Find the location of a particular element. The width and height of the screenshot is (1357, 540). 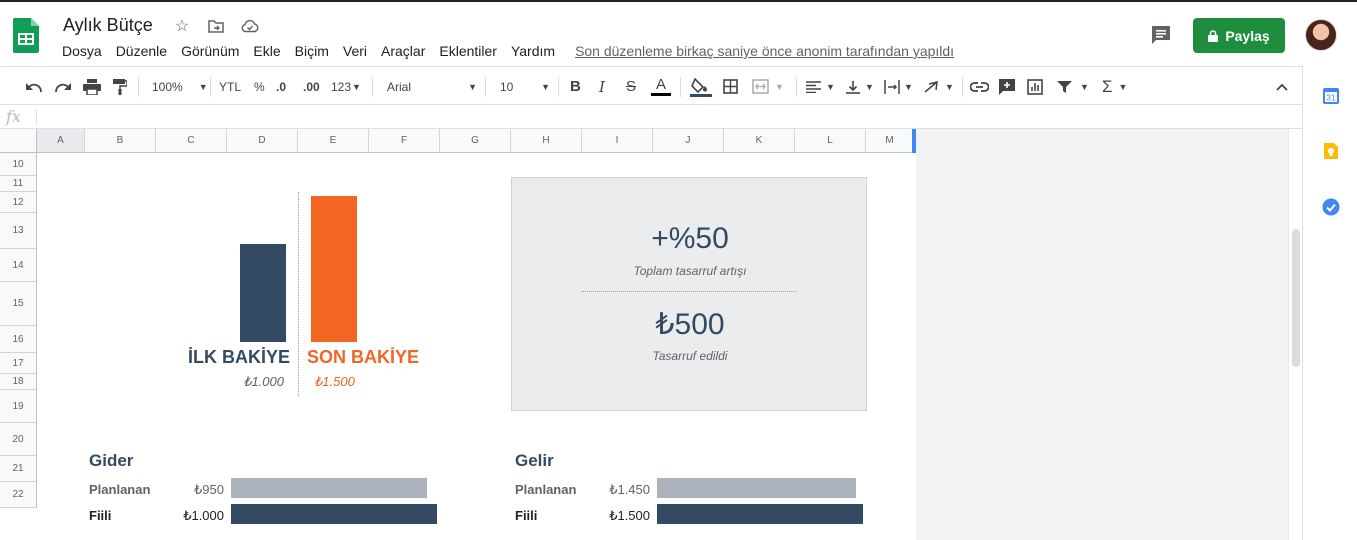

row-header-13: 13 is located at coordinates (18, 231).